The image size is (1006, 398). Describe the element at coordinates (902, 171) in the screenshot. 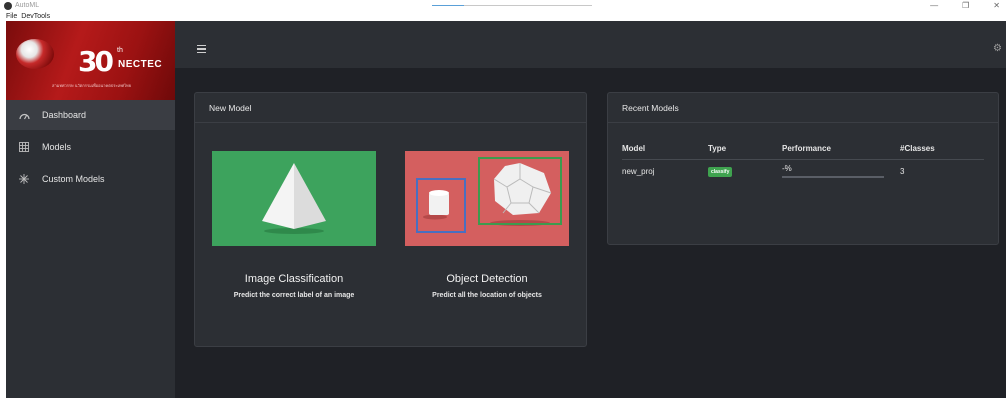

I see `classes-cell: 3` at that location.